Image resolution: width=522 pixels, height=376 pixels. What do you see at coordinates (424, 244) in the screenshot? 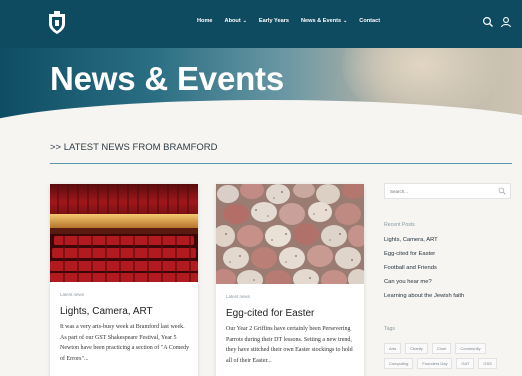
I see `recent-post-link: Lights, Camera, ART` at bounding box center [424, 244].